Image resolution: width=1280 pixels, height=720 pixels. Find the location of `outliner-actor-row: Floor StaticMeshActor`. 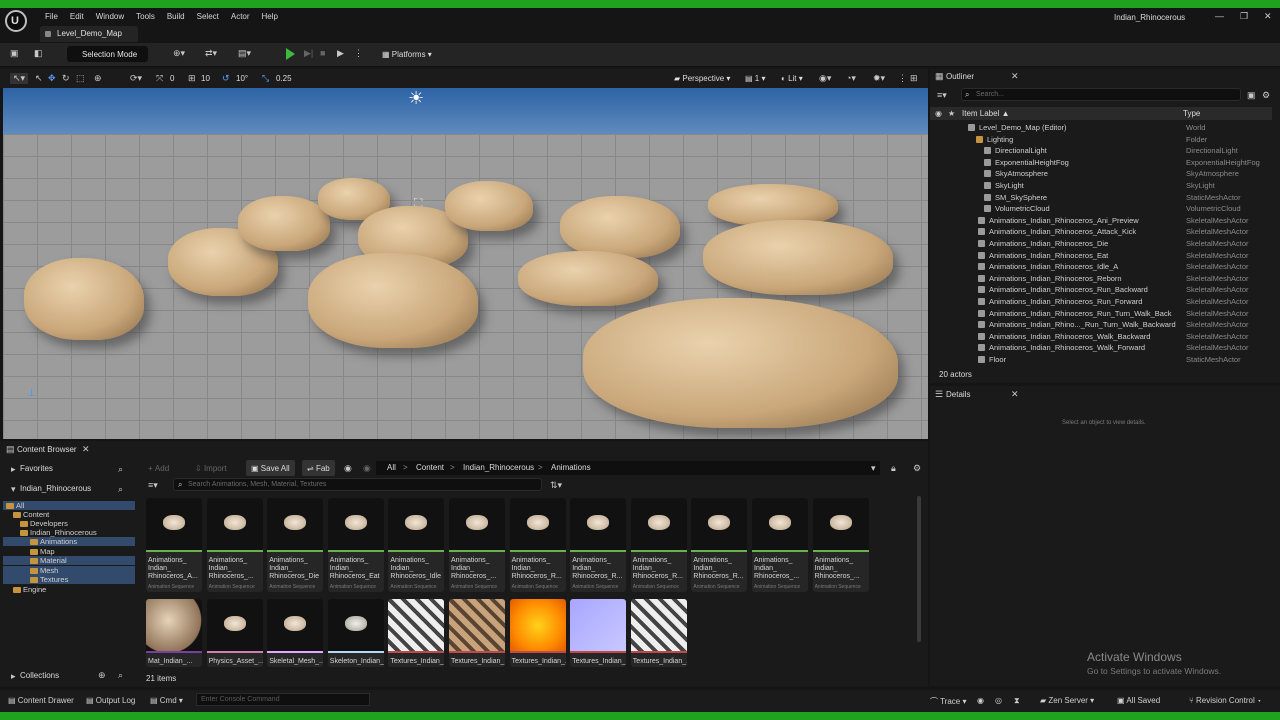

outliner-actor-row: Floor StaticMeshActor is located at coordinates (1101, 359).